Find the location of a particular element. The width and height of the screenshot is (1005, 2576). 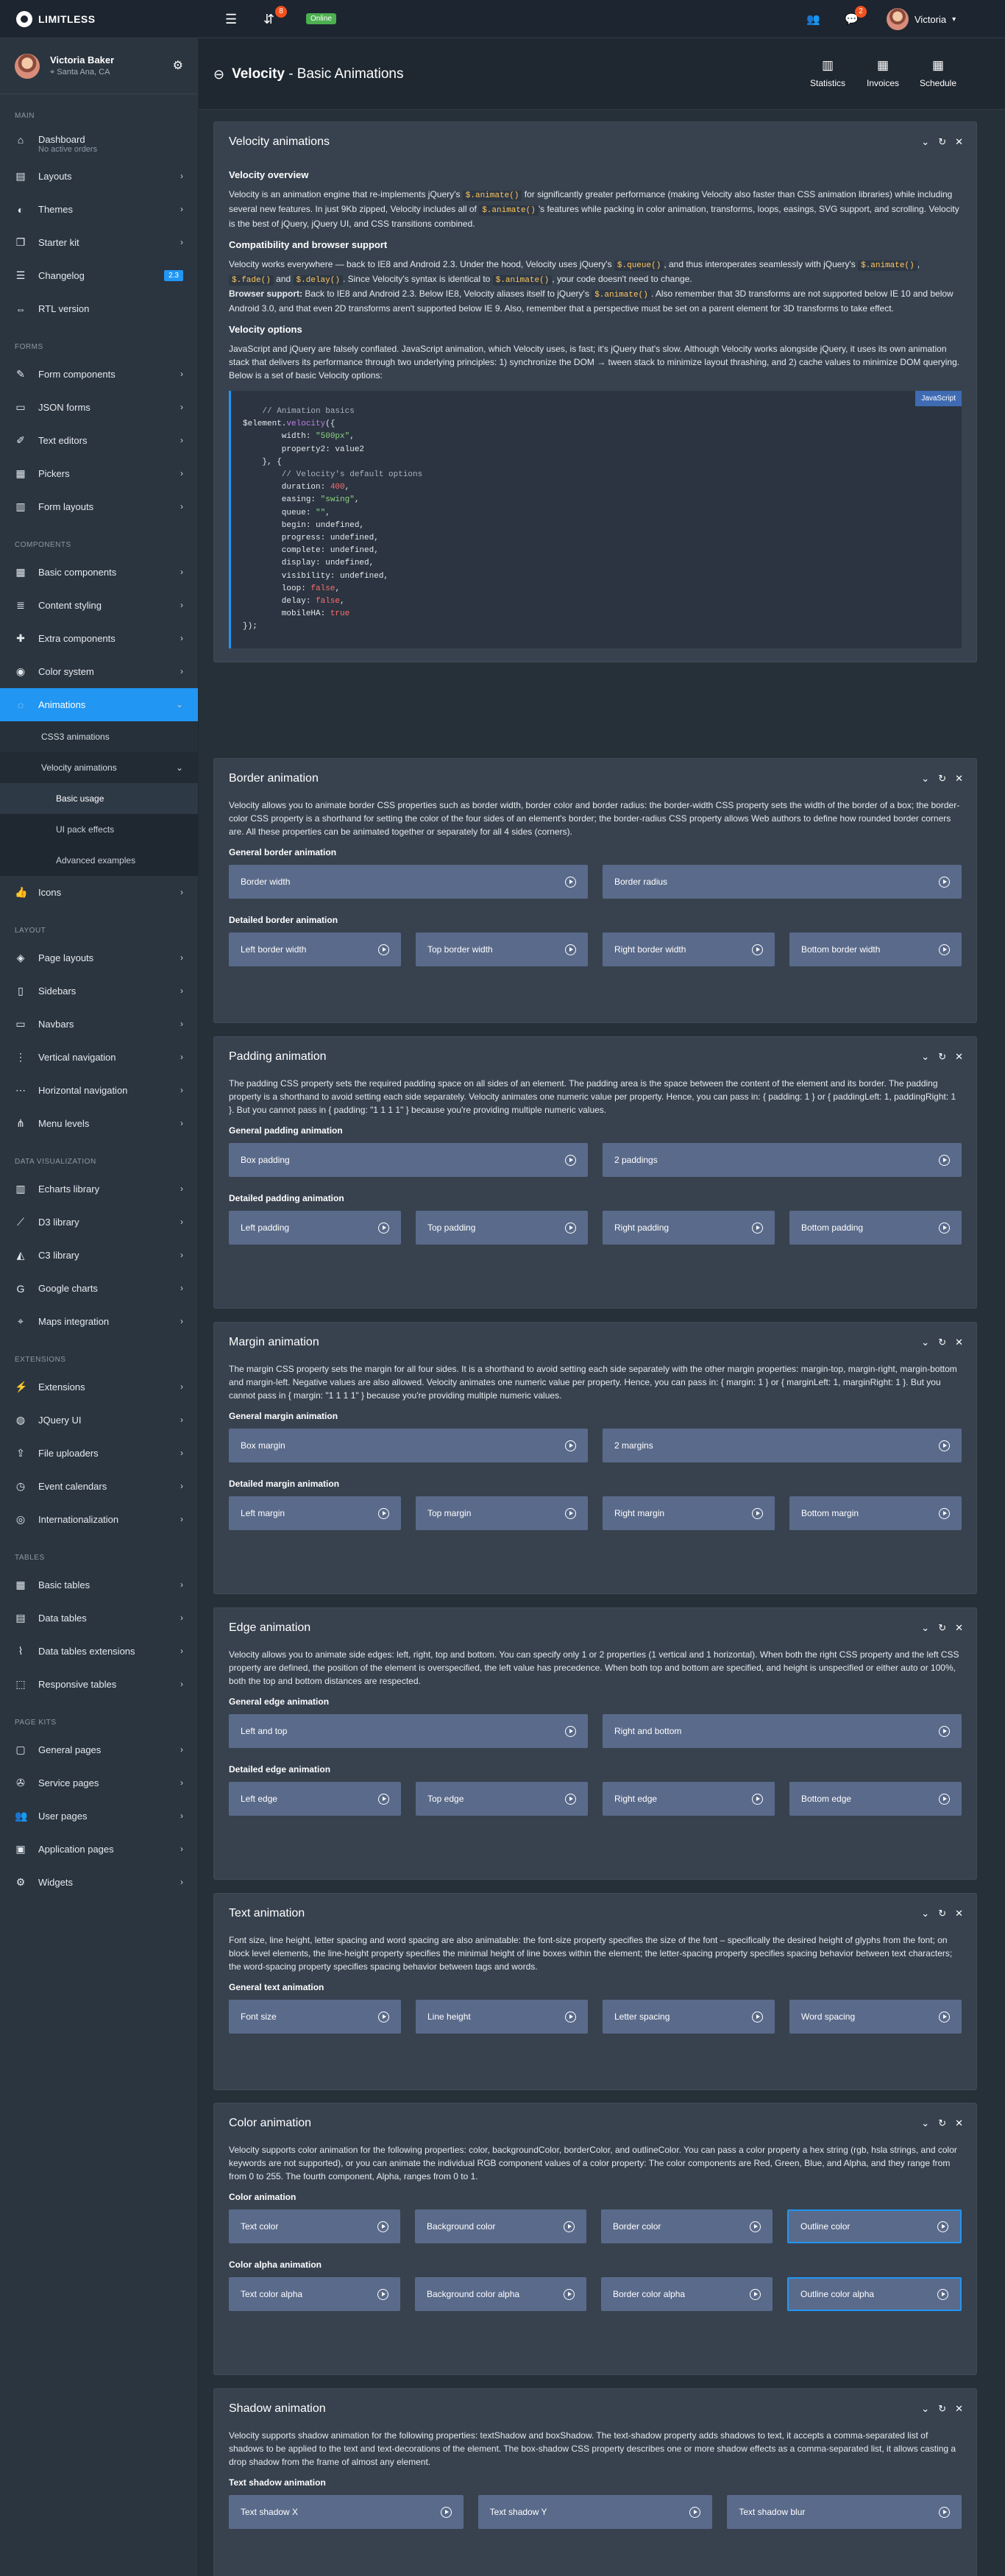

animate-button-border-radius: Border radius is located at coordinates (782, 882).